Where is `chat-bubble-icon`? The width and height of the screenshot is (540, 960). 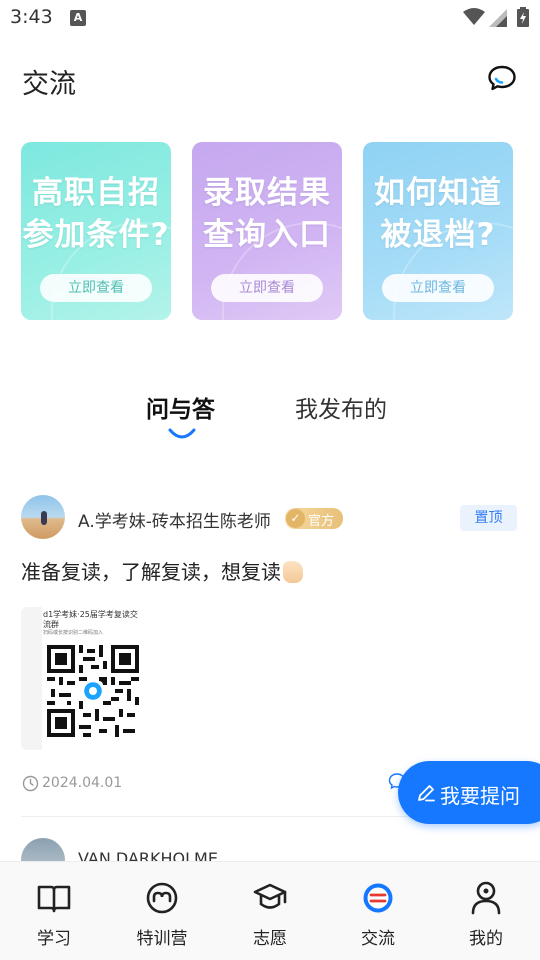 chat-bubble-icon is located at coordinates (502, 78).